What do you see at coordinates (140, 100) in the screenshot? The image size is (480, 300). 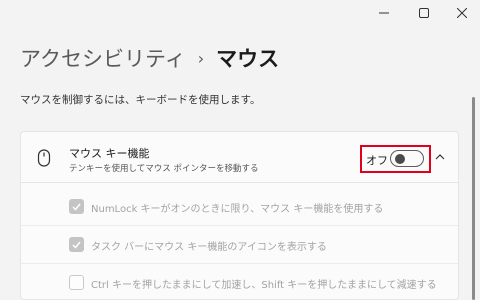 I see `page-description: マウスを制御するには、キーボードを使用します。` at bounding box center [140, 100].